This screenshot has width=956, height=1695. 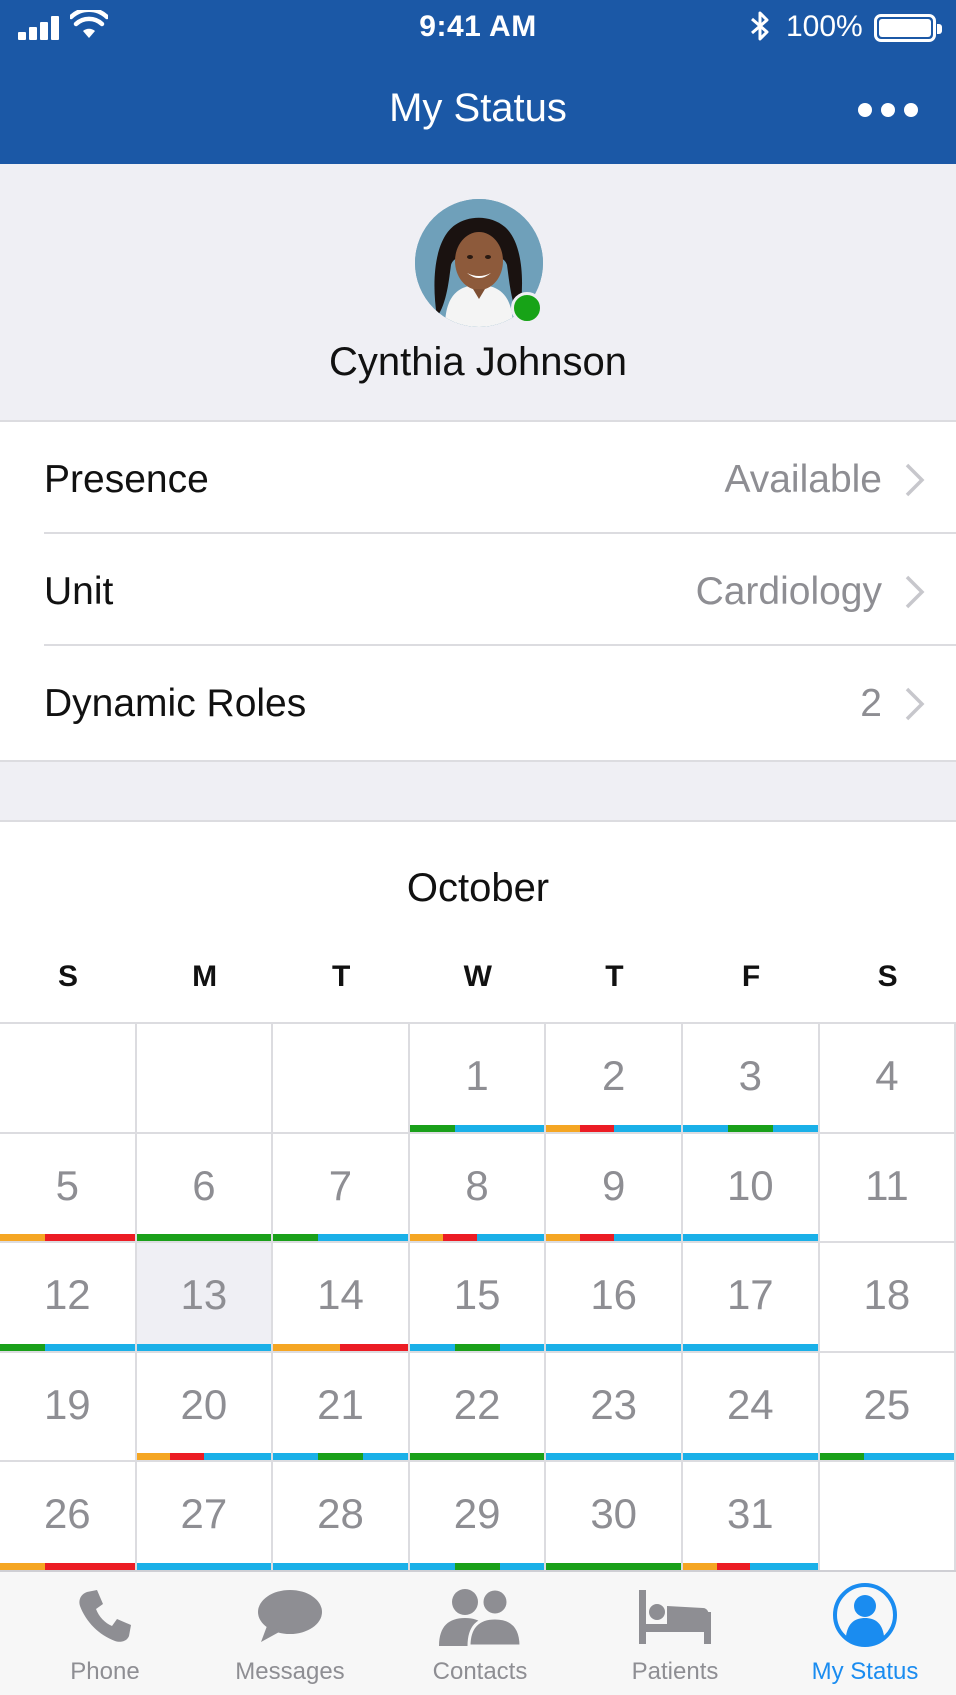 I want to click on weekday-label: T, so click(x=614, y=976).